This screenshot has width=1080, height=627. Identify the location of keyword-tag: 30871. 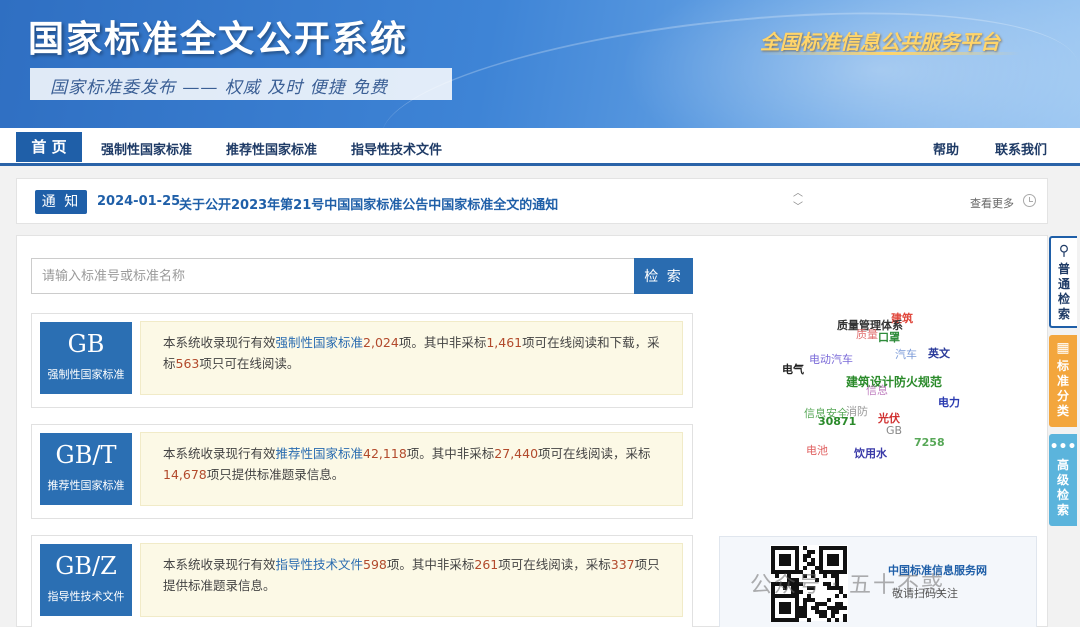
(837, 421).